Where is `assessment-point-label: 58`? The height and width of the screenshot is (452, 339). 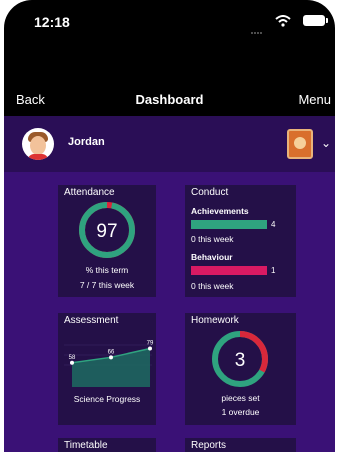 assessment-point-label: 58 is located at coordinates (72, 358).